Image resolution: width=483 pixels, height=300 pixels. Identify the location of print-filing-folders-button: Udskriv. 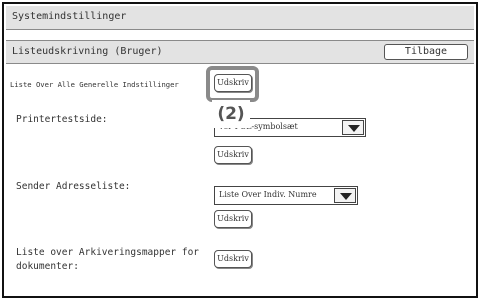
(233, 259).